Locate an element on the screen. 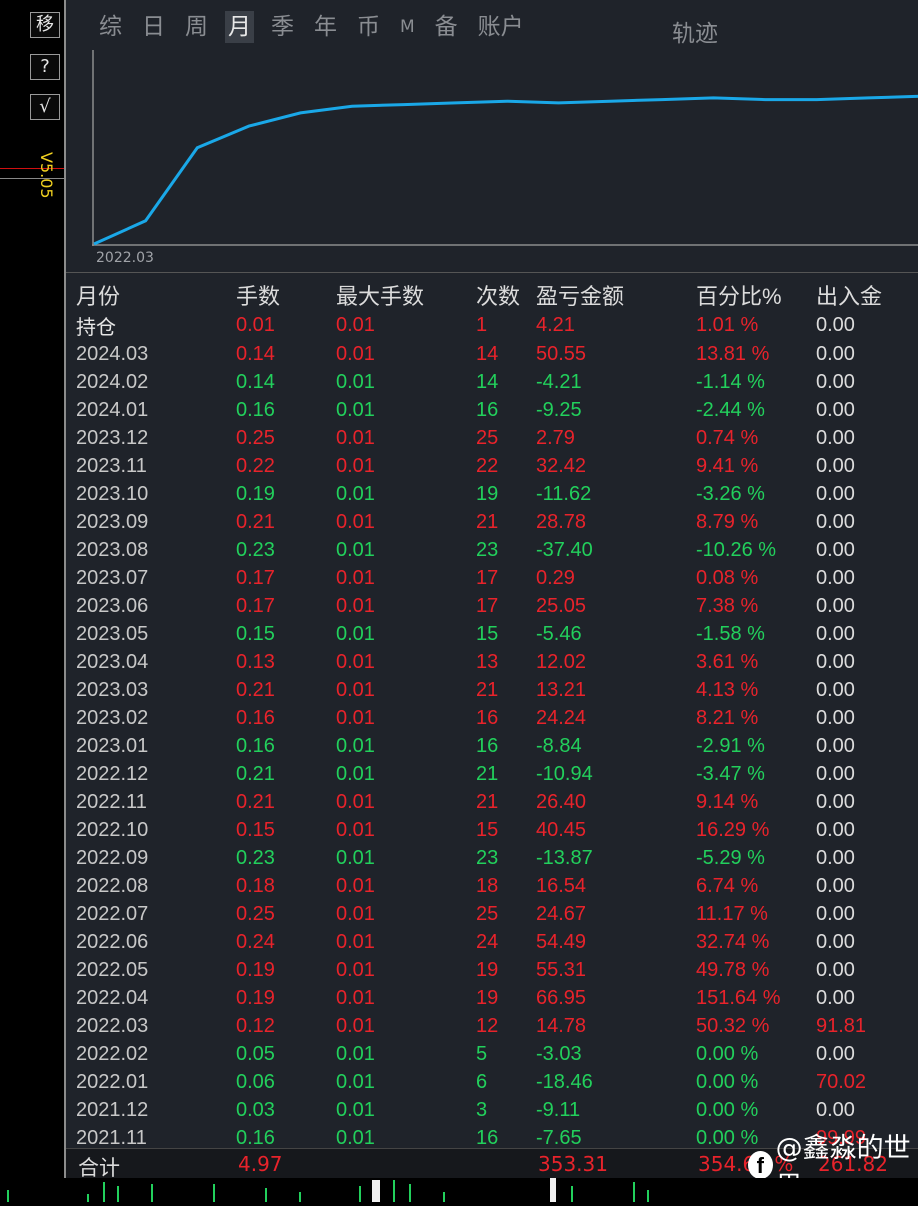  tab-trail: 轨迹 is located at coordinates (695, 31).